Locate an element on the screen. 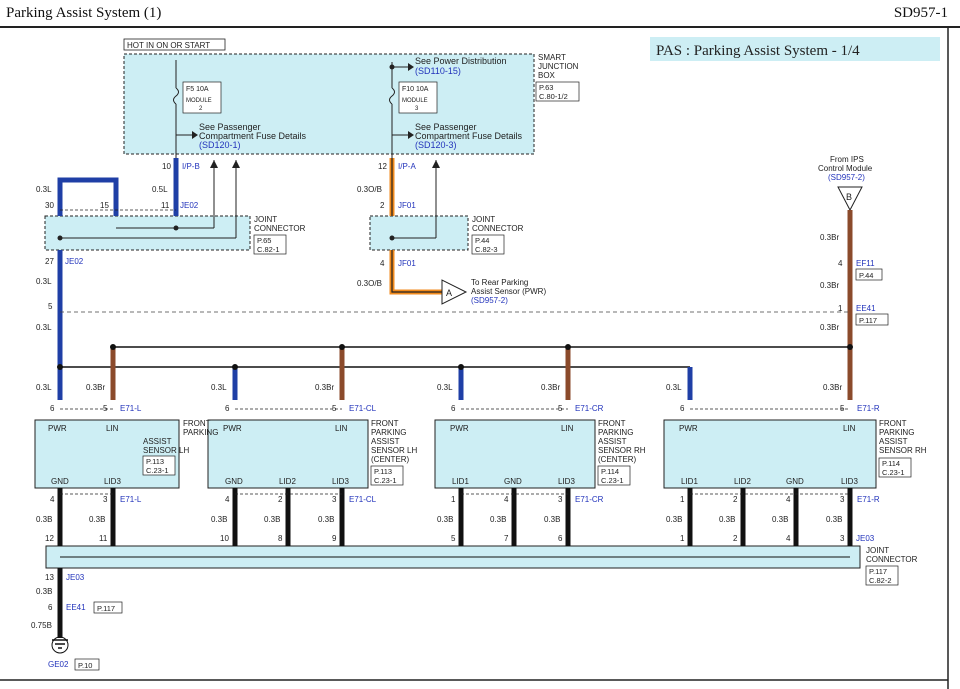  lh-pin-3: 3 is located at coordinates (105, 499).